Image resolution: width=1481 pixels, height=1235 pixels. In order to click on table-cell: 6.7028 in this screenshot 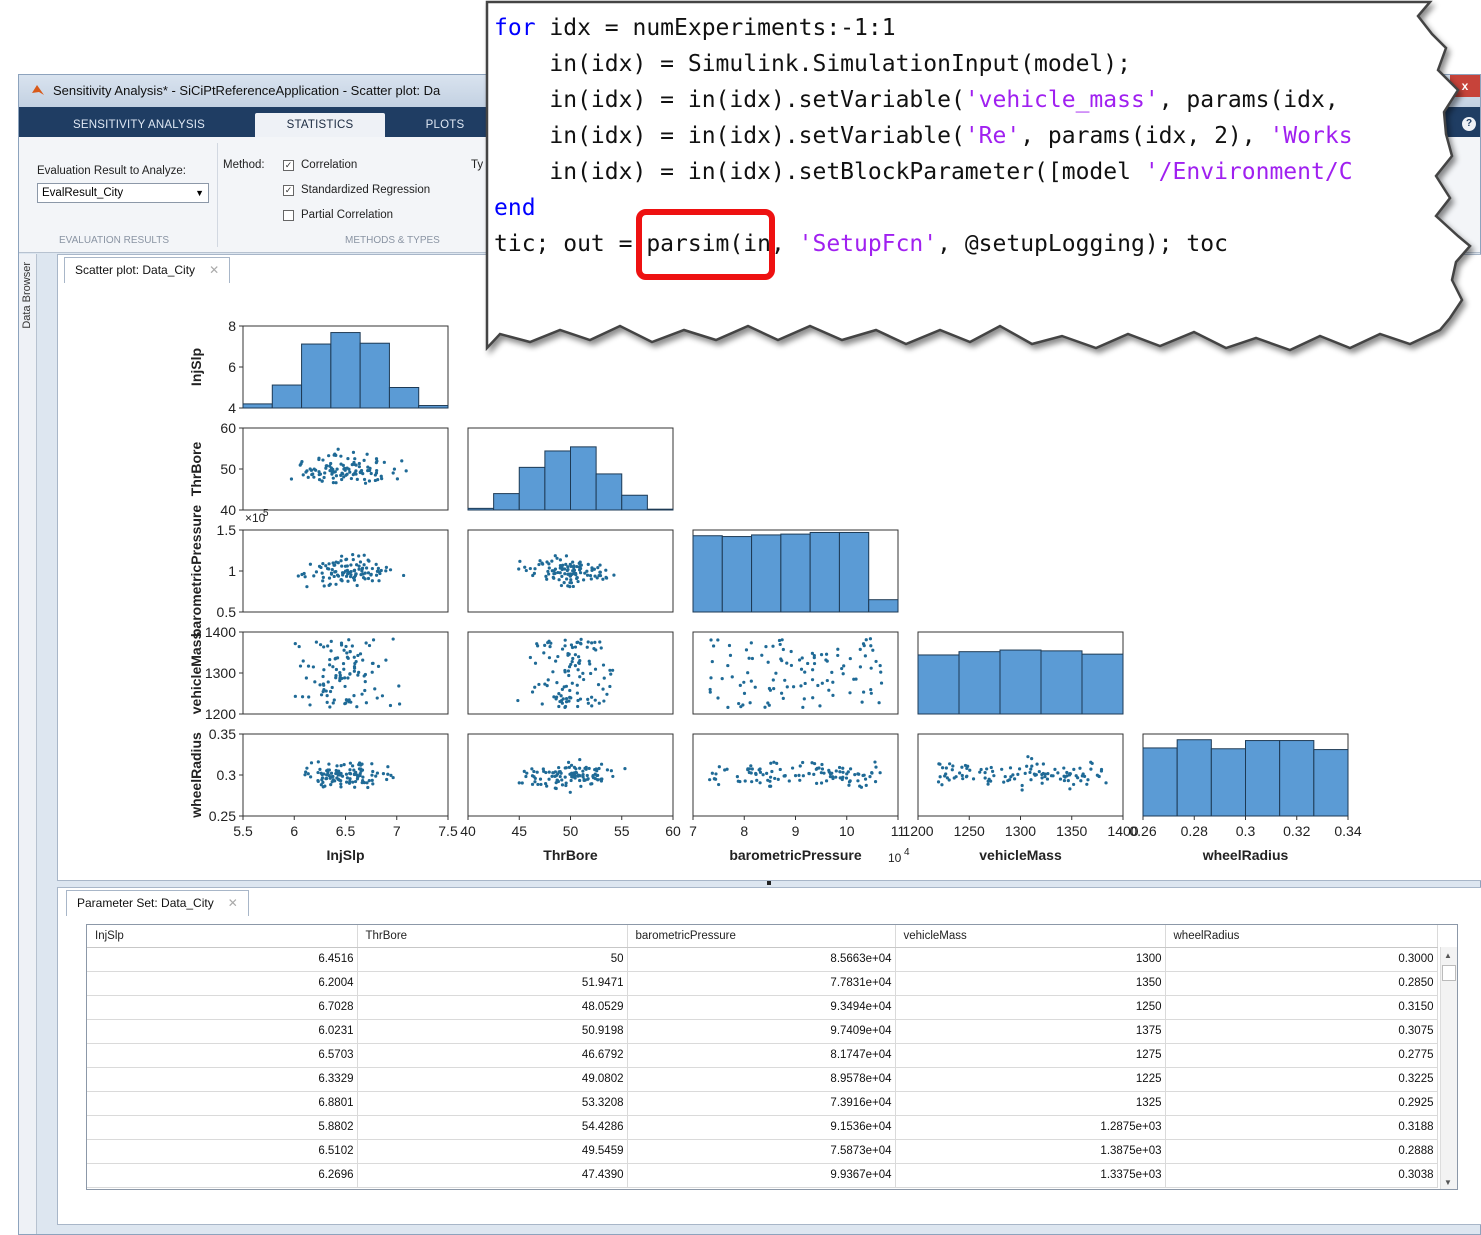, I will do `click(222, 1007)`.